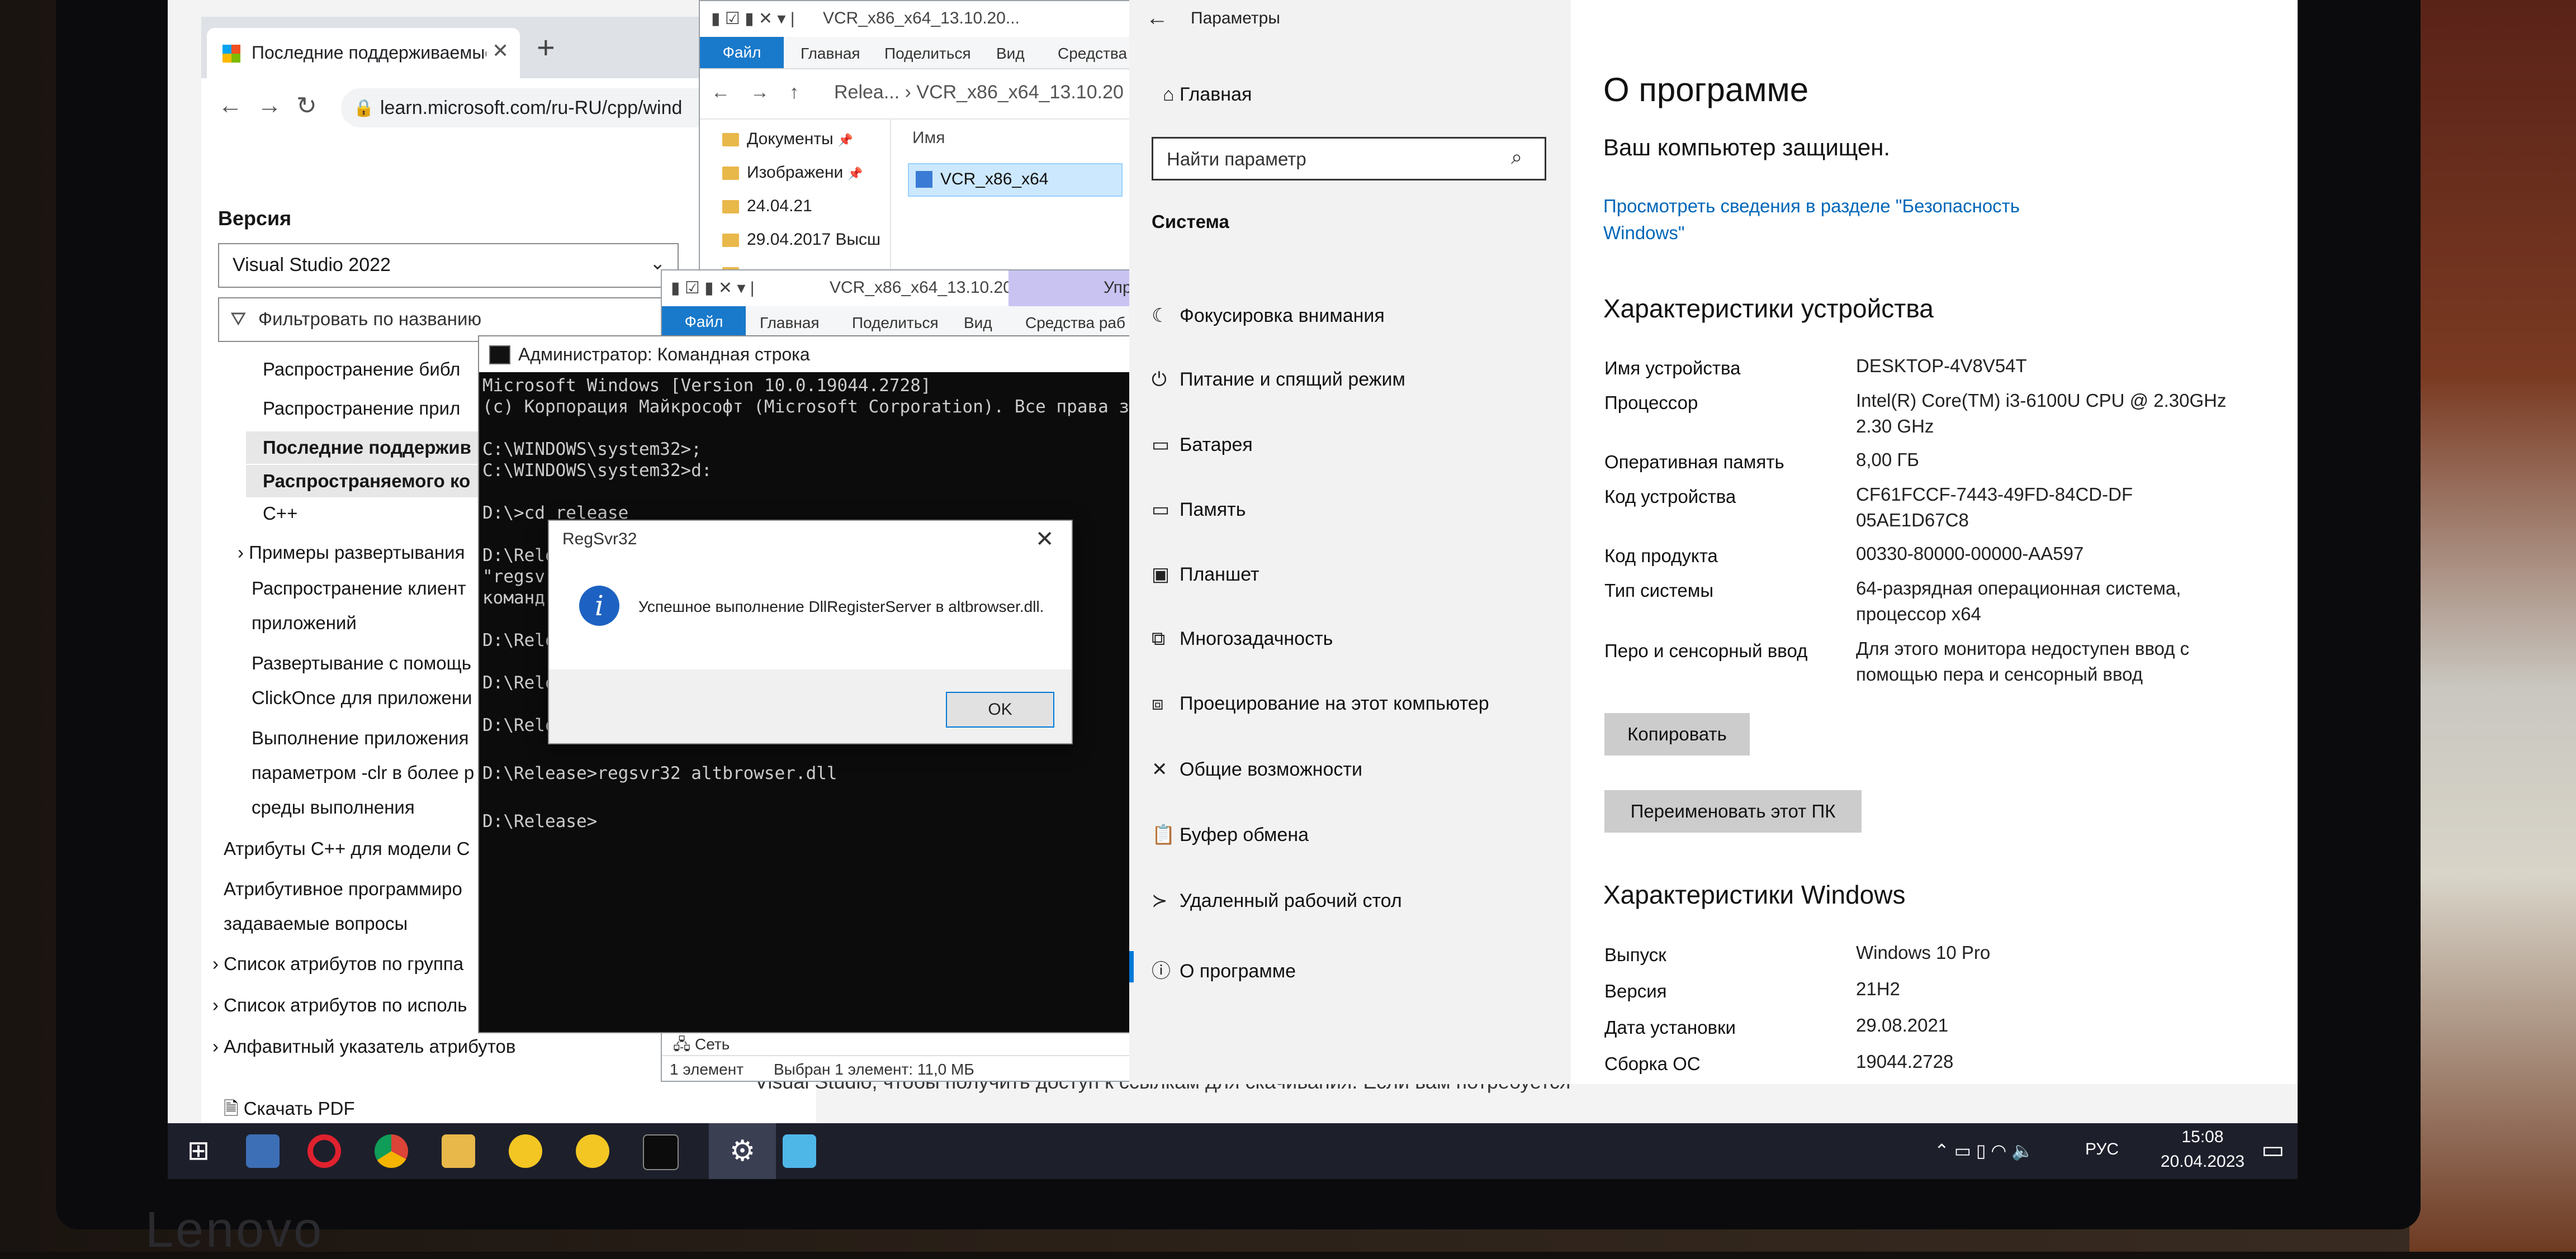 This screenshot has width=2576, height=1259. What do you see at coordinates (742, 1151) in the screenshot?
I see `settings-icon: ⚙` at bounding box center [742, 1151].